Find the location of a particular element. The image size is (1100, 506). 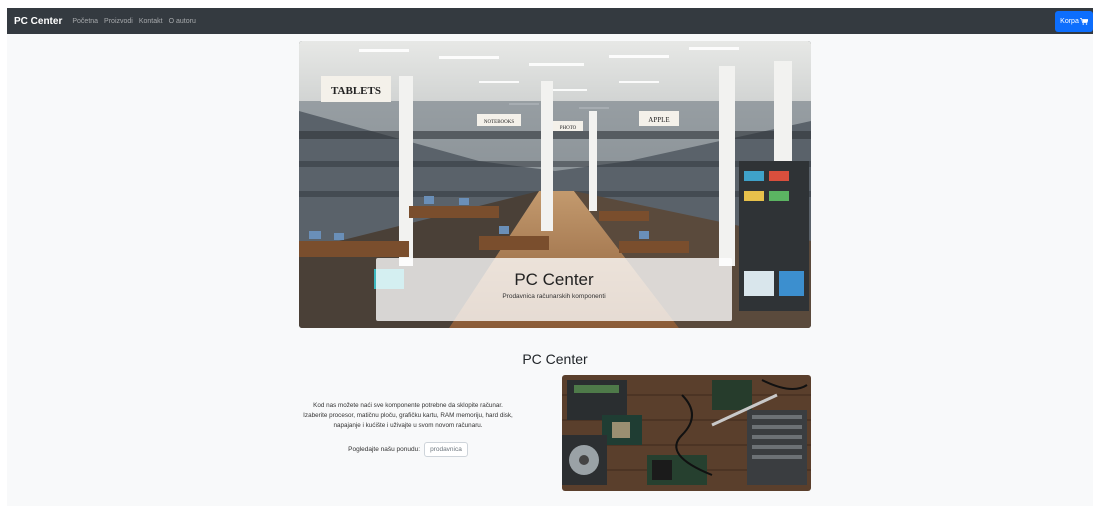

cart-button-label: Korpa is located at coordinates (1069, 21).